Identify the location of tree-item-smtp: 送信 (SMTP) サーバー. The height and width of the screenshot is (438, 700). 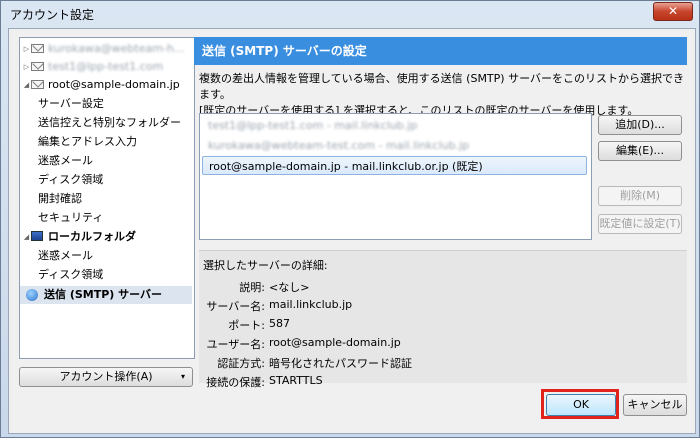
(106, 295).